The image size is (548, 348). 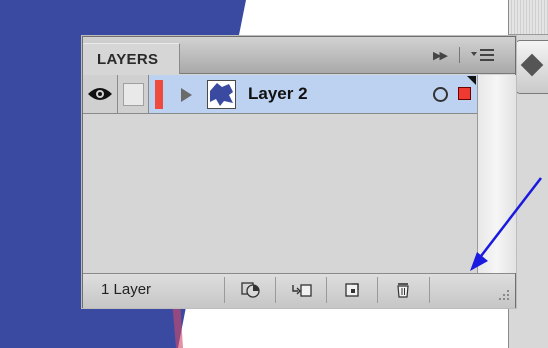 What do you see at coordinates (504, 295) in the screenshot?
I see `resize-grip-icon` at bounding box center [504, 295].